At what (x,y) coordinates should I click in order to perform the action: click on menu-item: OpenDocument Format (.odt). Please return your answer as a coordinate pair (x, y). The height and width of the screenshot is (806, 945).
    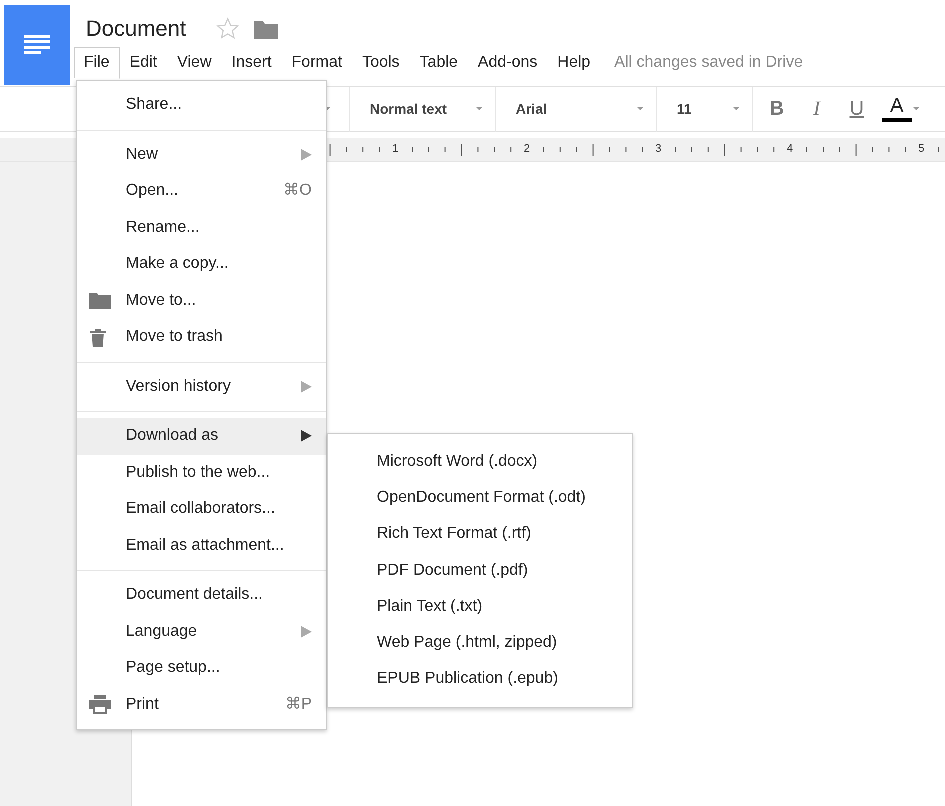
    Looking at the image, I should click on (480, 498).